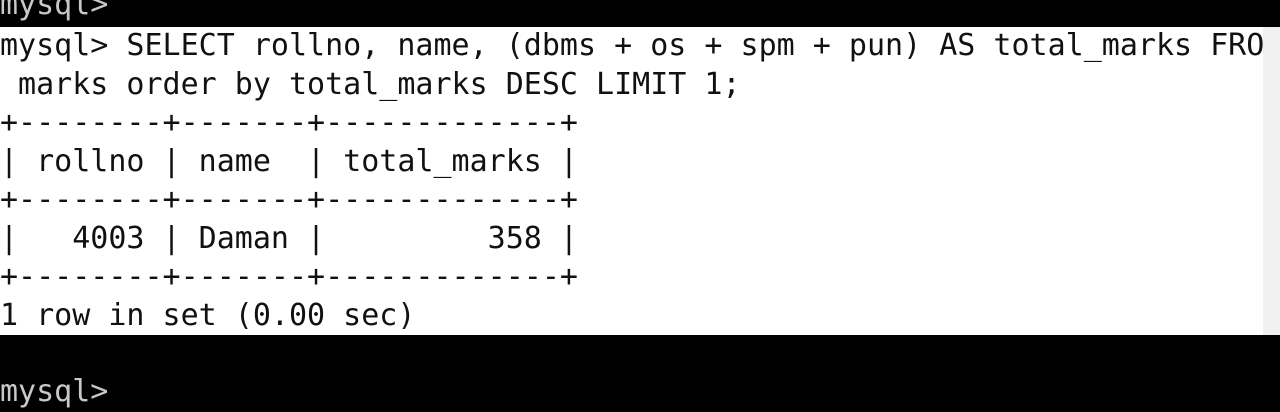 Image resolution: width=1280 pixels, height=412 pixels. Describe the element at coordinates (631, 12) in the screenshot. I see `previous-mysql-prompt: mysql>` at that location.